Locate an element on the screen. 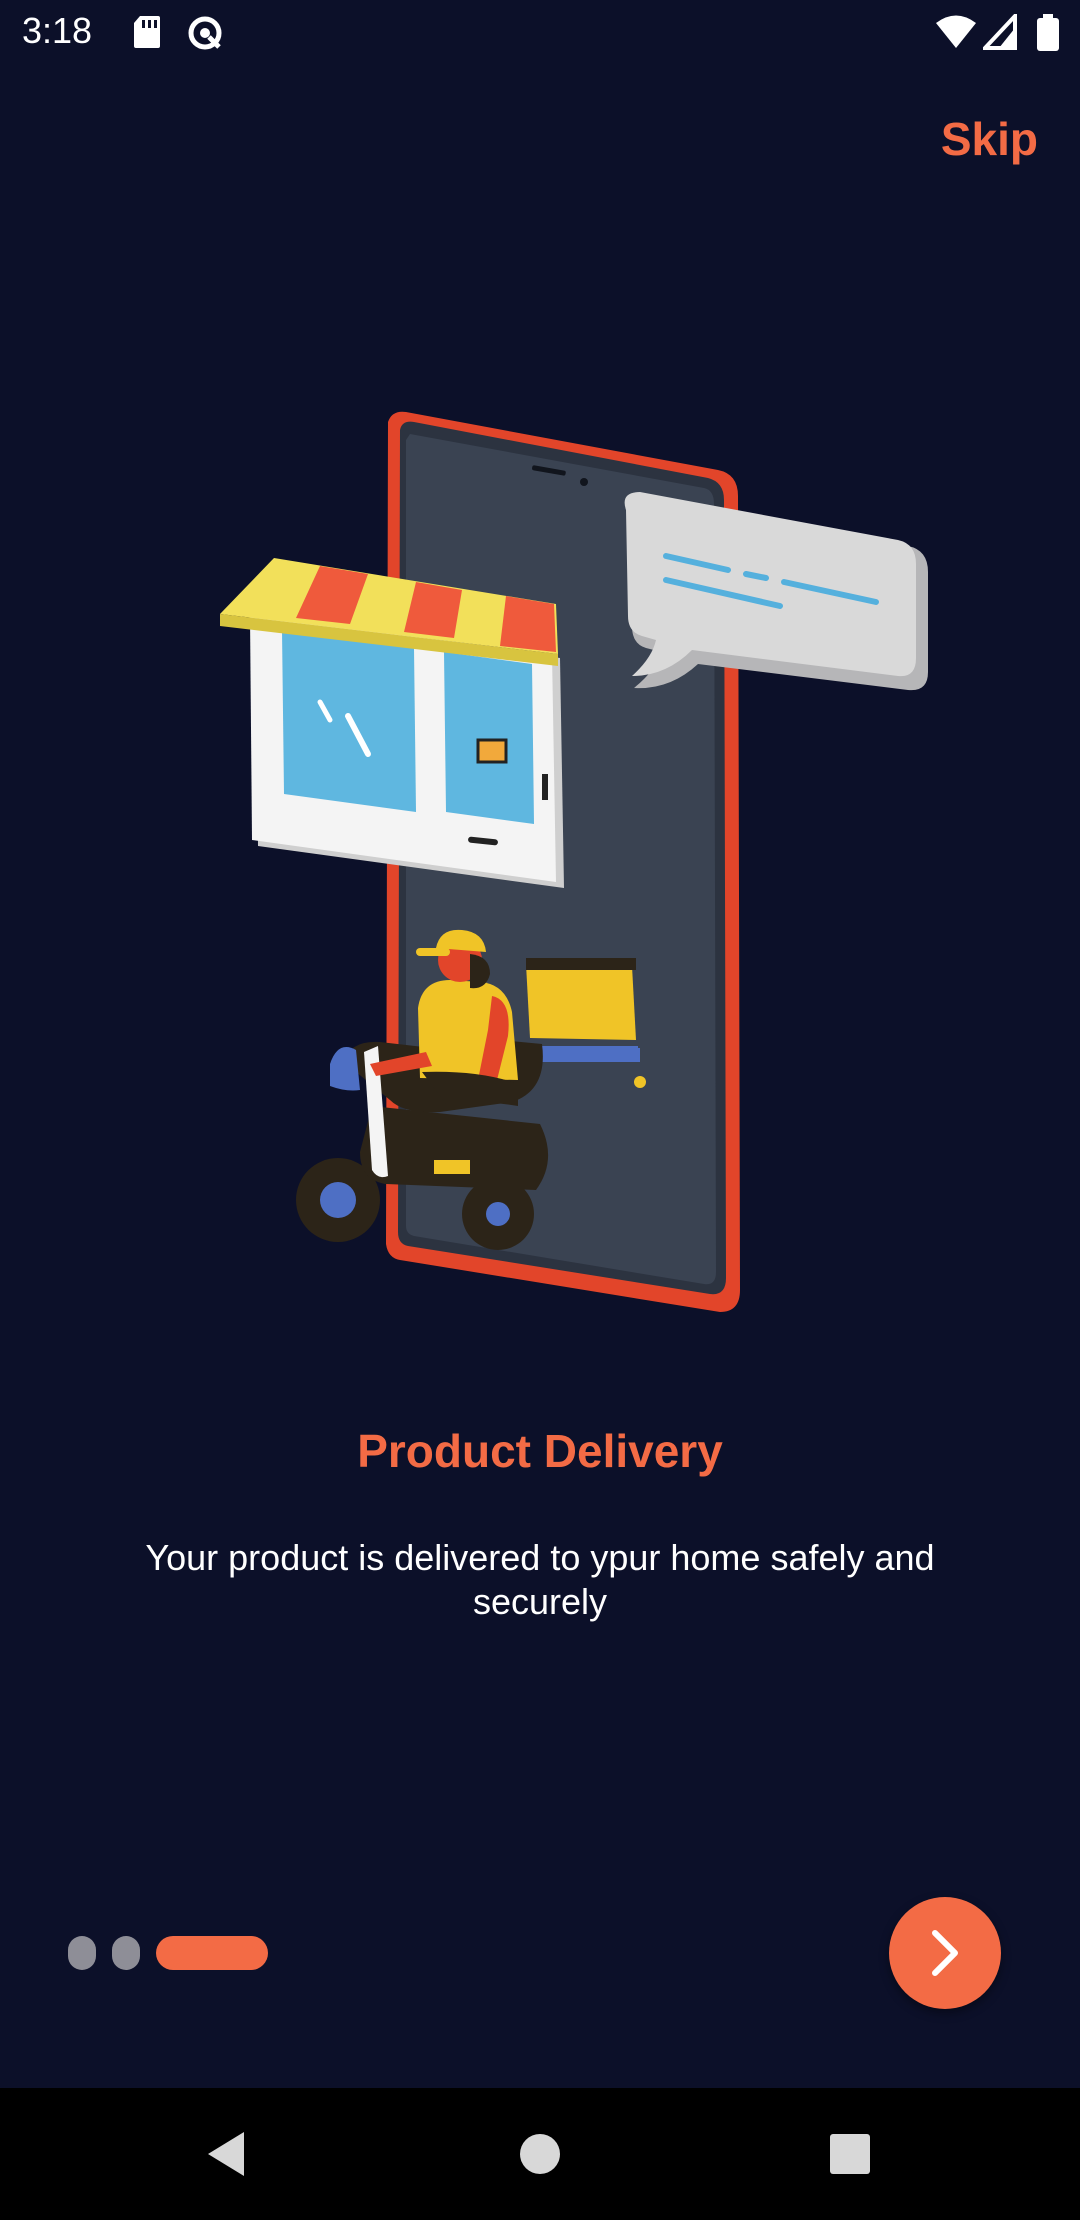  page-dot-3-active is located at coordinates (212, 1953).